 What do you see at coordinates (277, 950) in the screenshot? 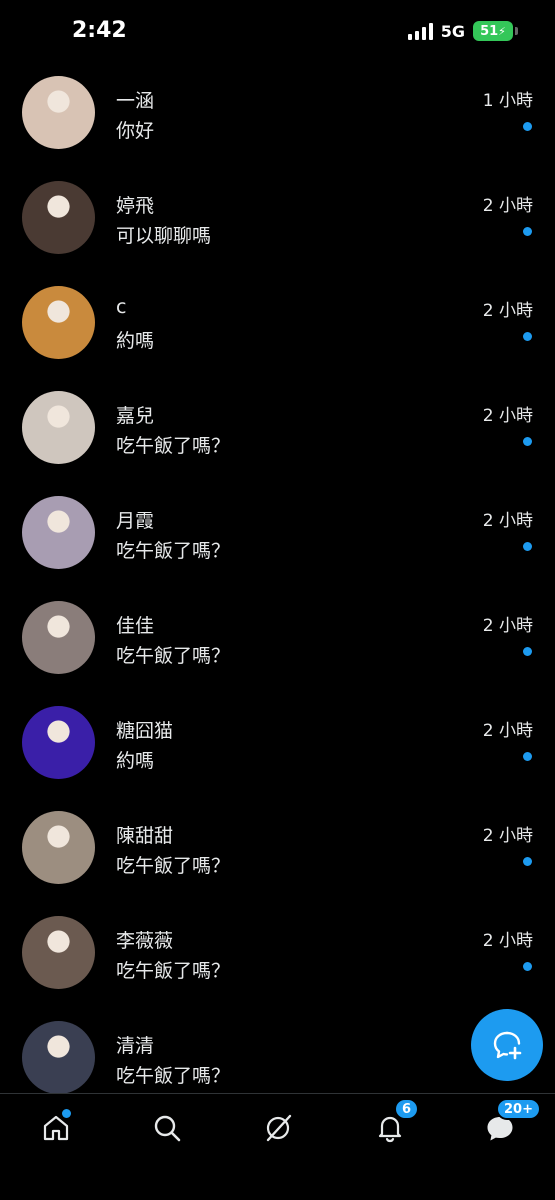
I see `conversation-item: 李薇薇 吃午飯了嗎？ 2 小時` at bounding box center [277, 950].